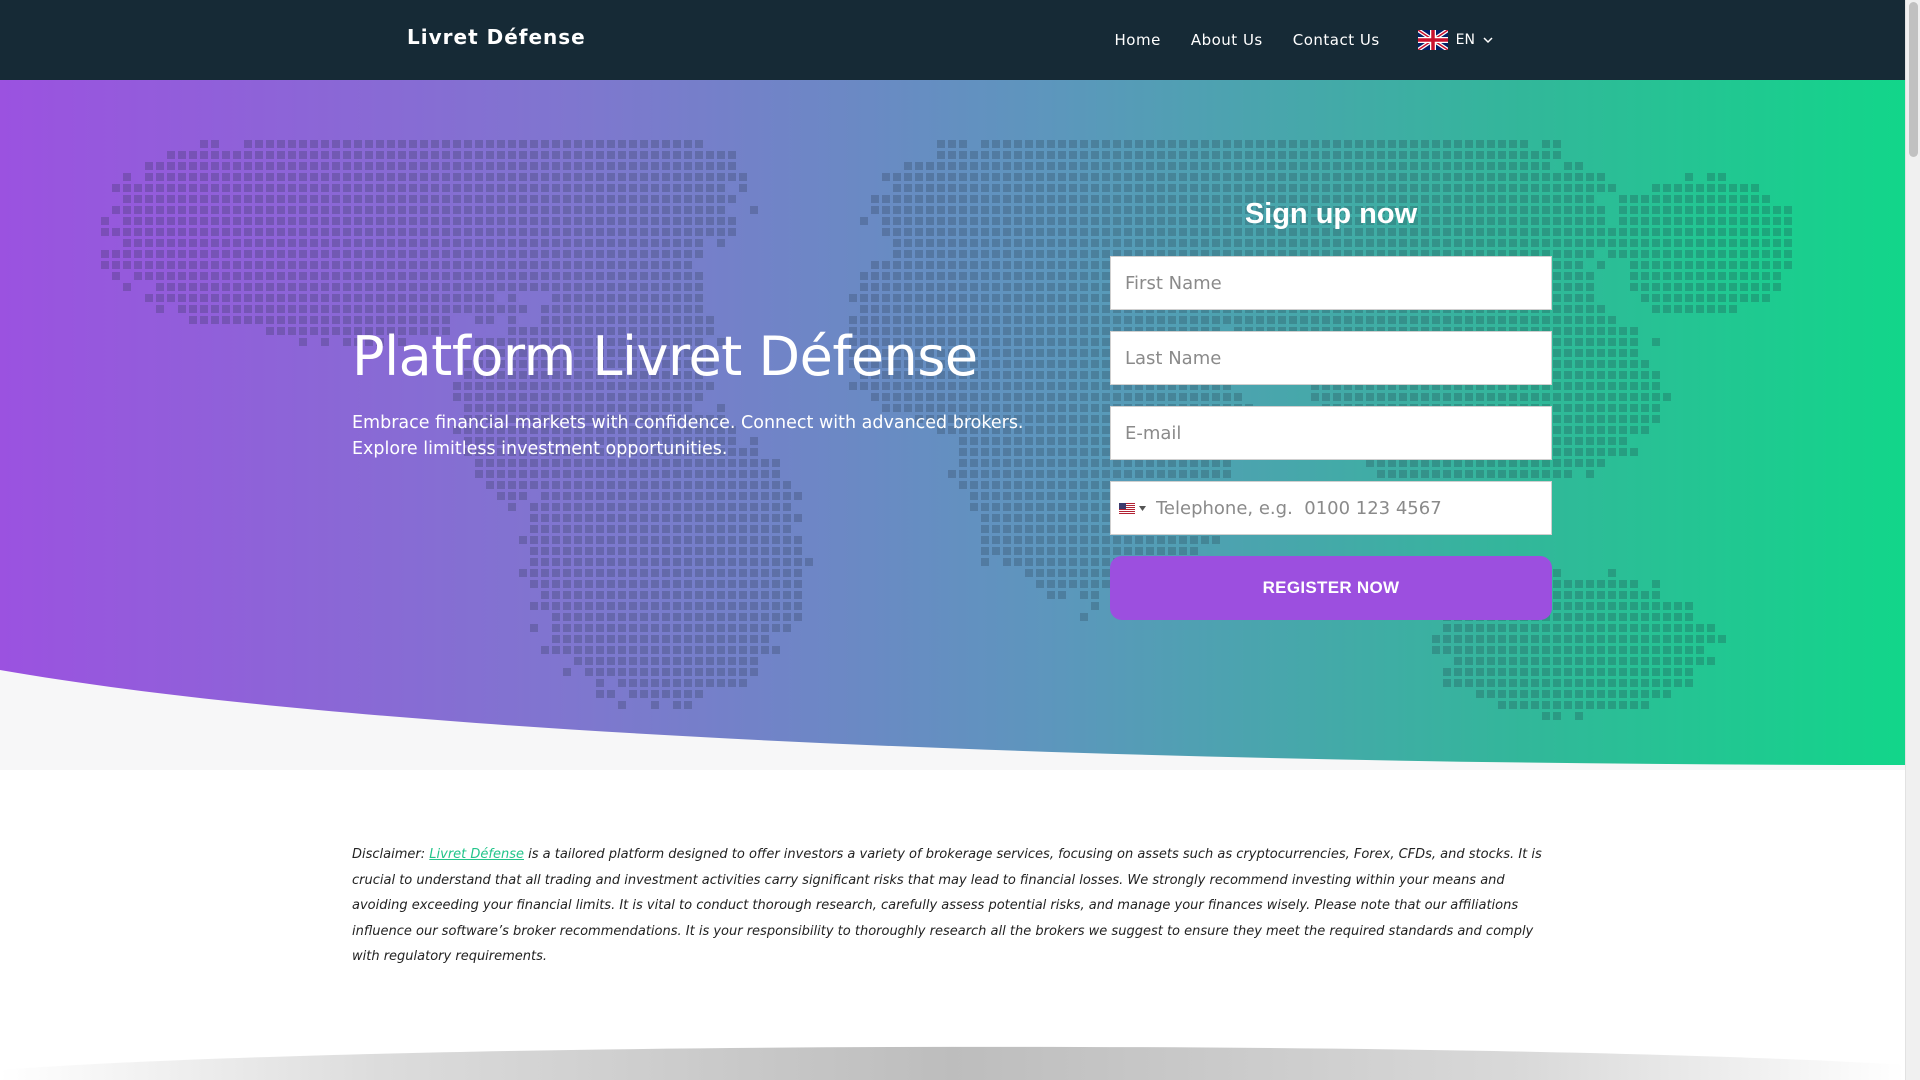  I want to click on us-flag-icon, so click(1127, 508).